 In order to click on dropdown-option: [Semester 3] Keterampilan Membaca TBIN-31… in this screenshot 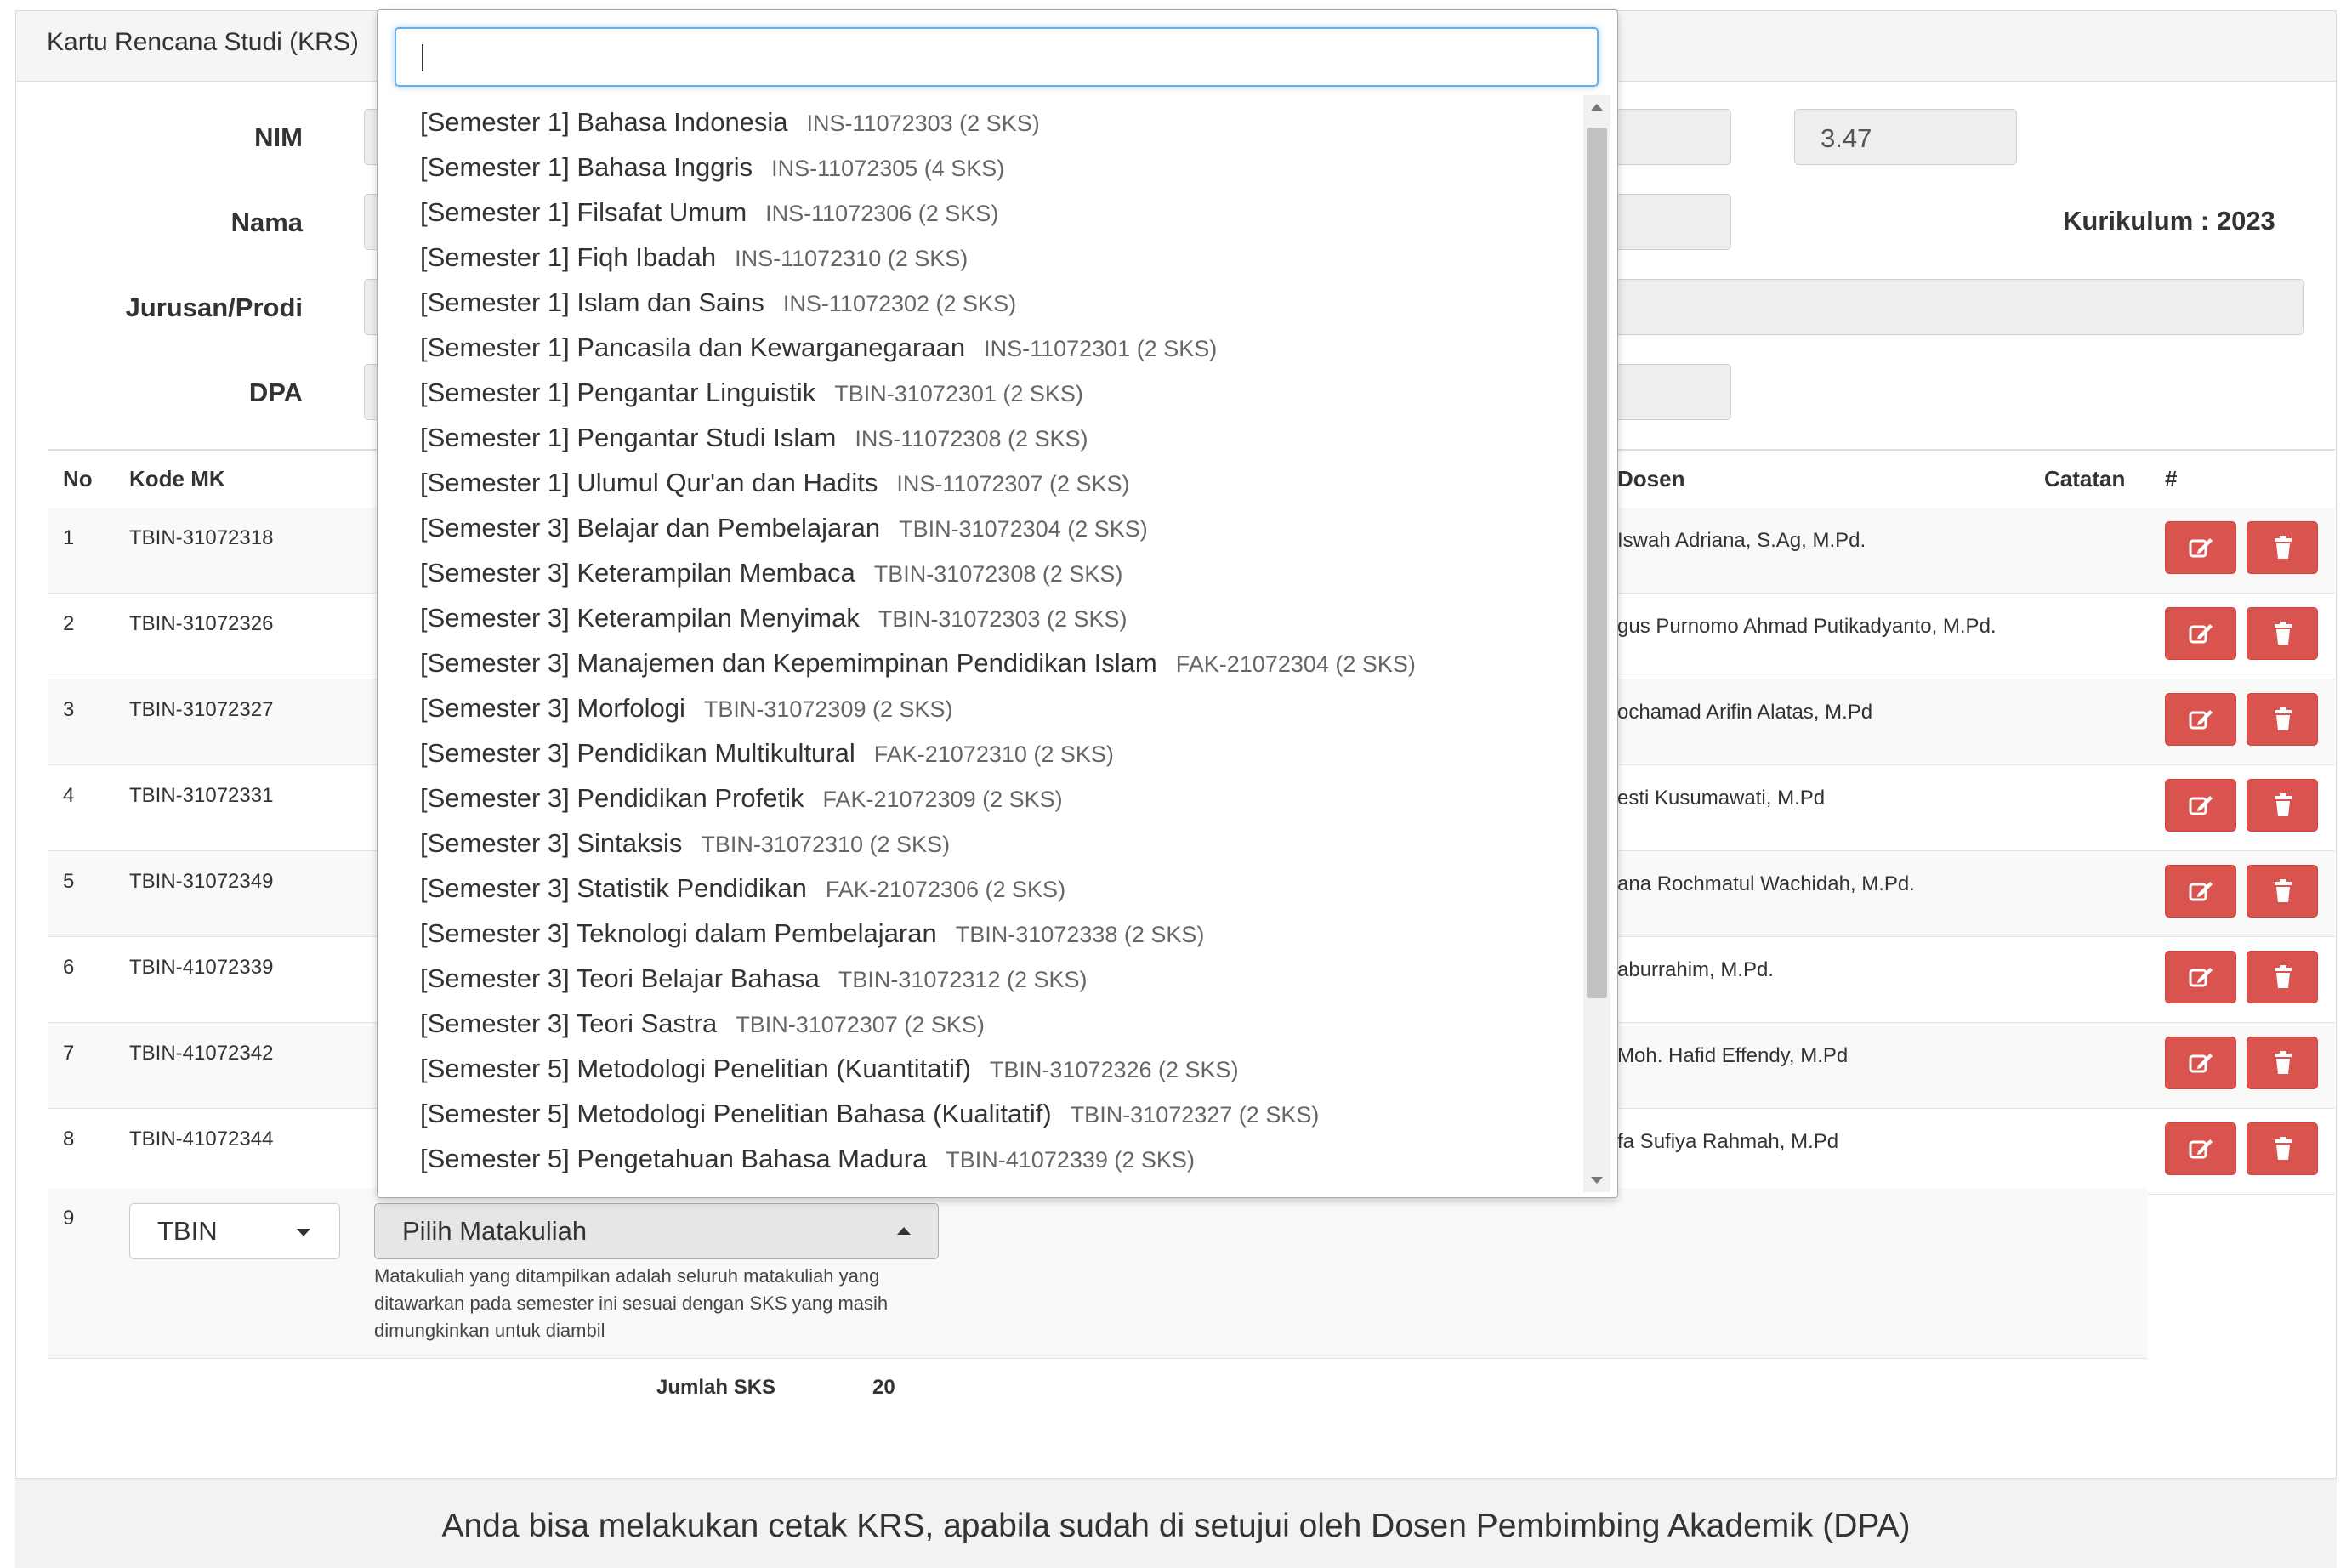, I will do `click(771, 573)`.